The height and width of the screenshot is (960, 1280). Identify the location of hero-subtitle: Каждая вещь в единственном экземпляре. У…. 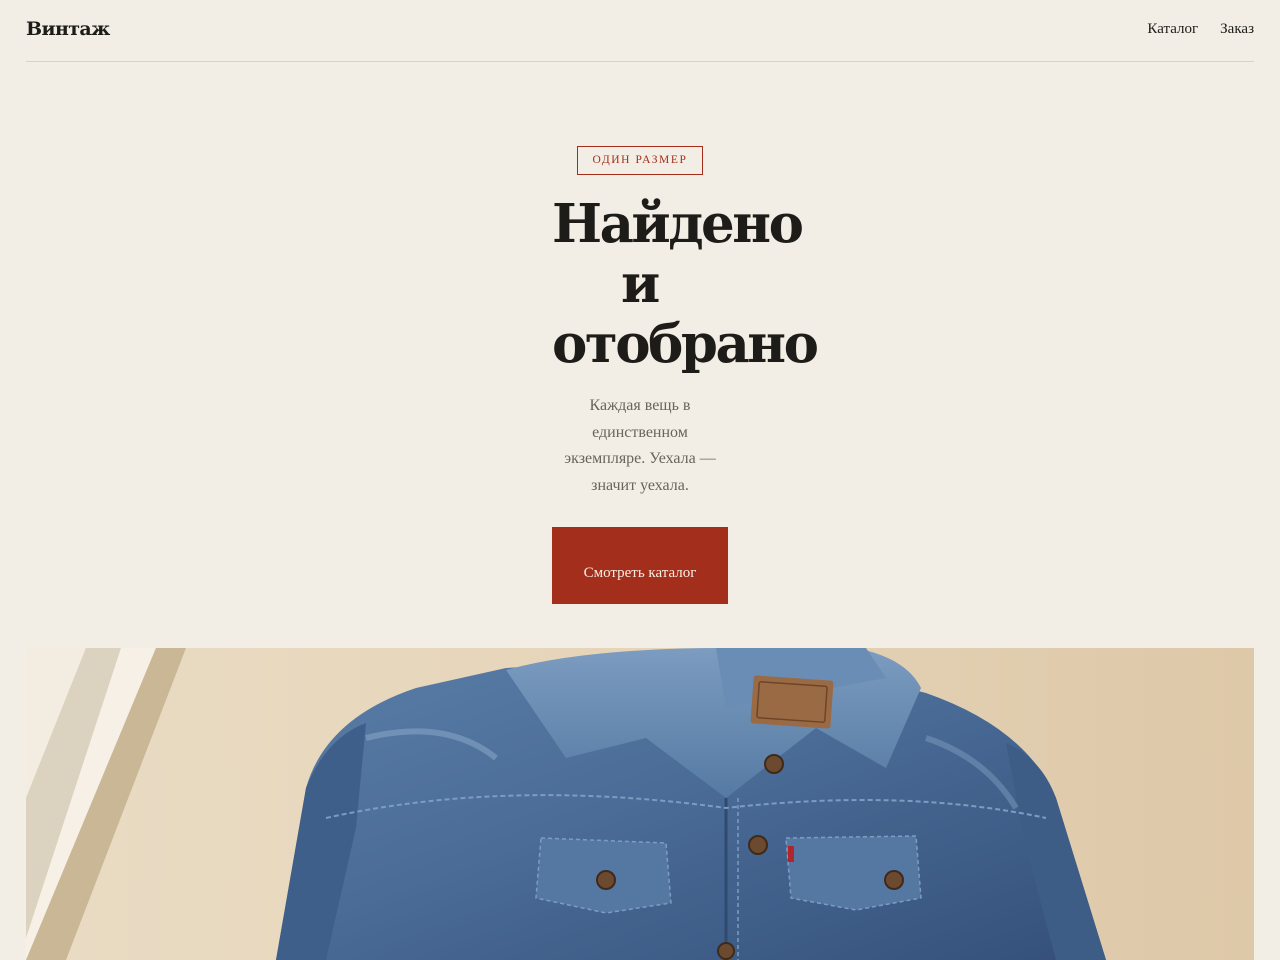
(640, 445).